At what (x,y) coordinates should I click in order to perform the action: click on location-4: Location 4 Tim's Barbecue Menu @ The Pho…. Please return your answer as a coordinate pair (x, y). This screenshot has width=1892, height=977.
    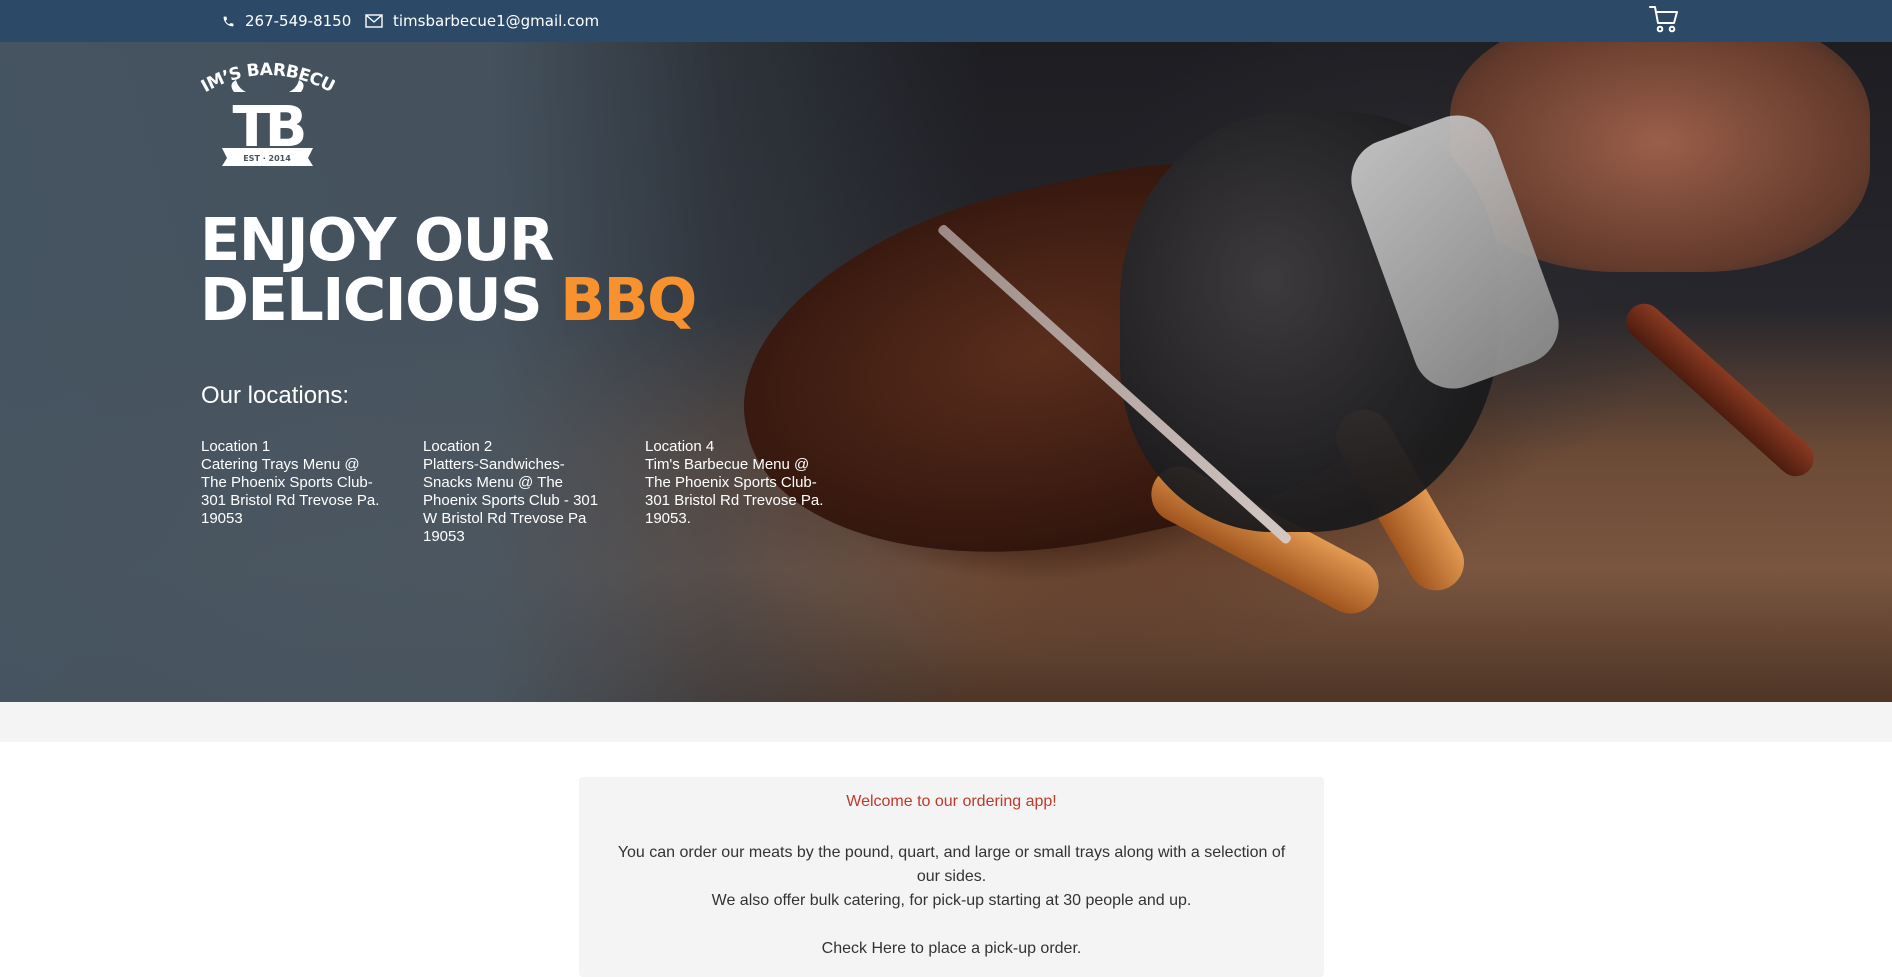
    Looking at the image, I should click on (735, 483).